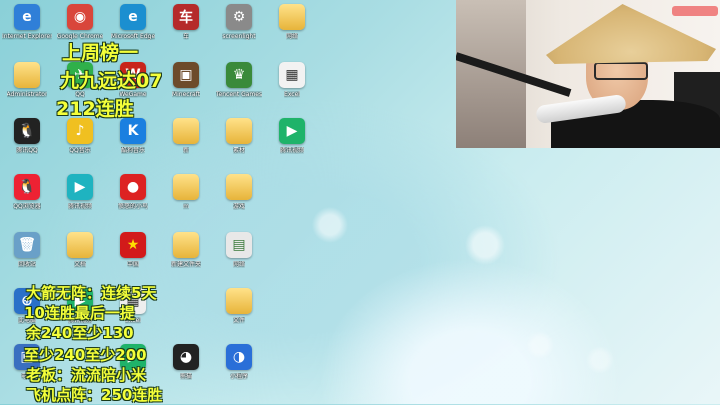 The width and height of the screenshot is (720, 405). Describe the element at coordinates (239, 245) in the screenshot. I see `document-icon: ▤` at that location.